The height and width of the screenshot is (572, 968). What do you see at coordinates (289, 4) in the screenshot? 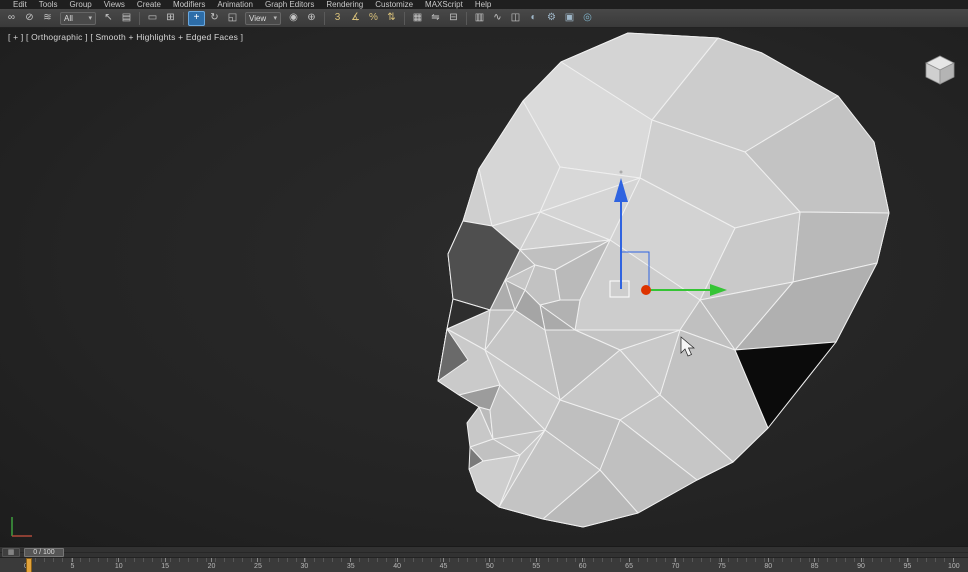
I see `menu-graph-editors: Graph Editors` at bounding box center [289, 4].